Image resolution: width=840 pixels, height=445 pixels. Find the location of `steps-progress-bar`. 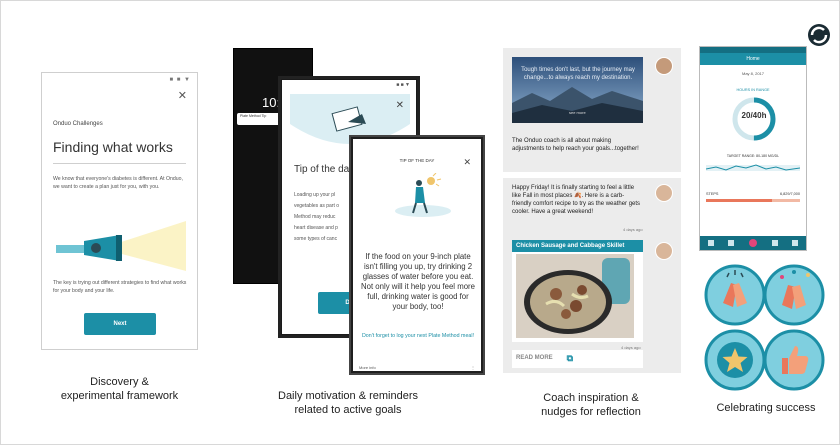

steps-progress-bar is located at coordinates (753, 200).